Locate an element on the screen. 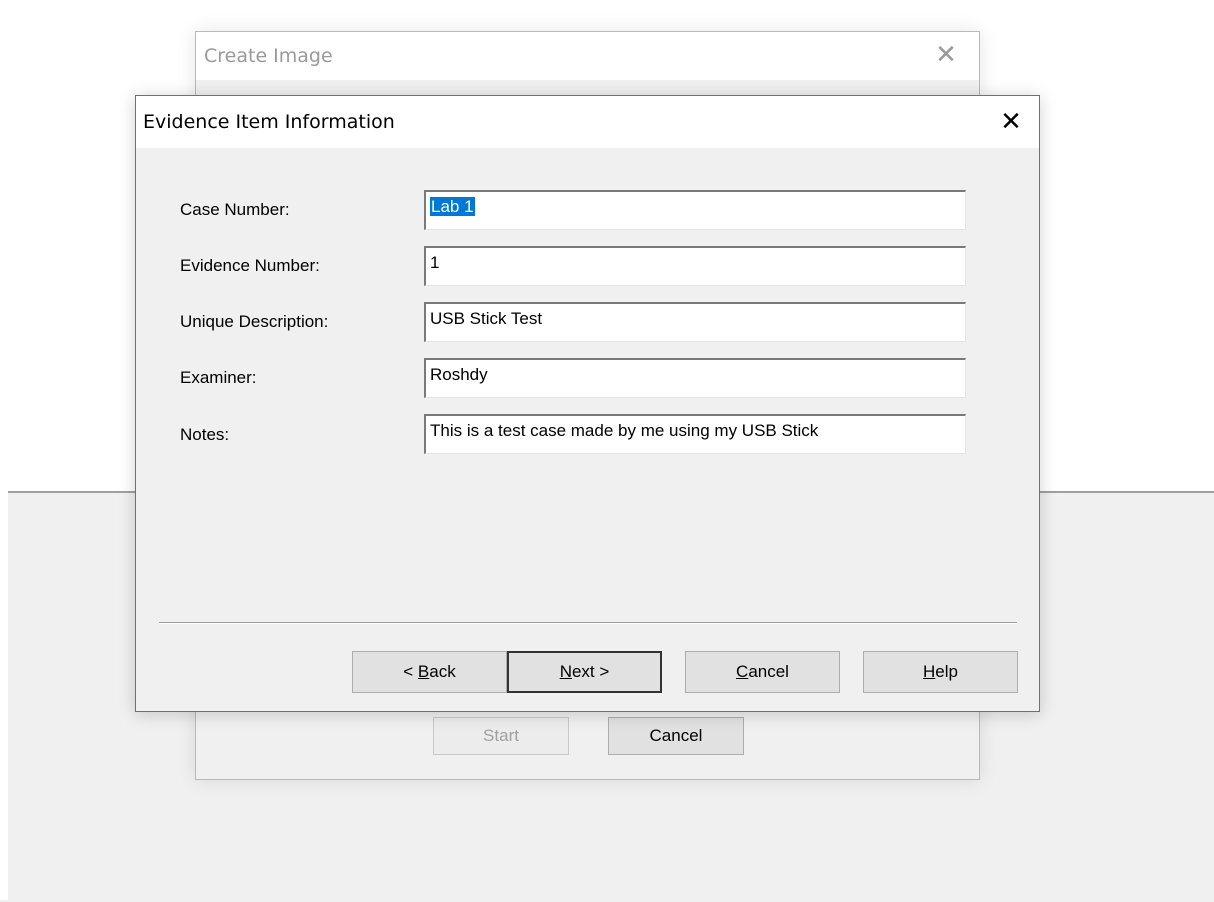 Image resolution: width=1214 pixels, height=902 pixels. parent-window-edge is located at coordinates (4, 695).